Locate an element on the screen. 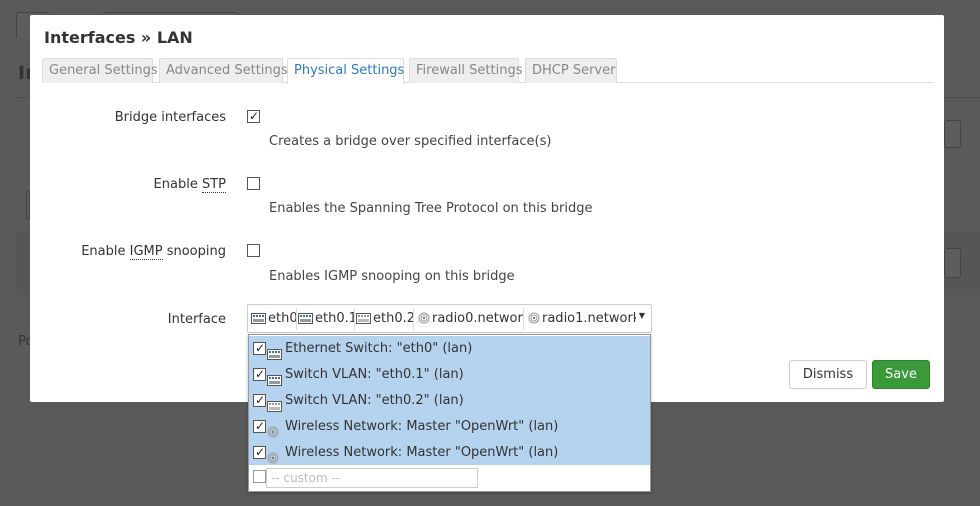  stp-abbreviation: STP is located at coordinates (213, 185).